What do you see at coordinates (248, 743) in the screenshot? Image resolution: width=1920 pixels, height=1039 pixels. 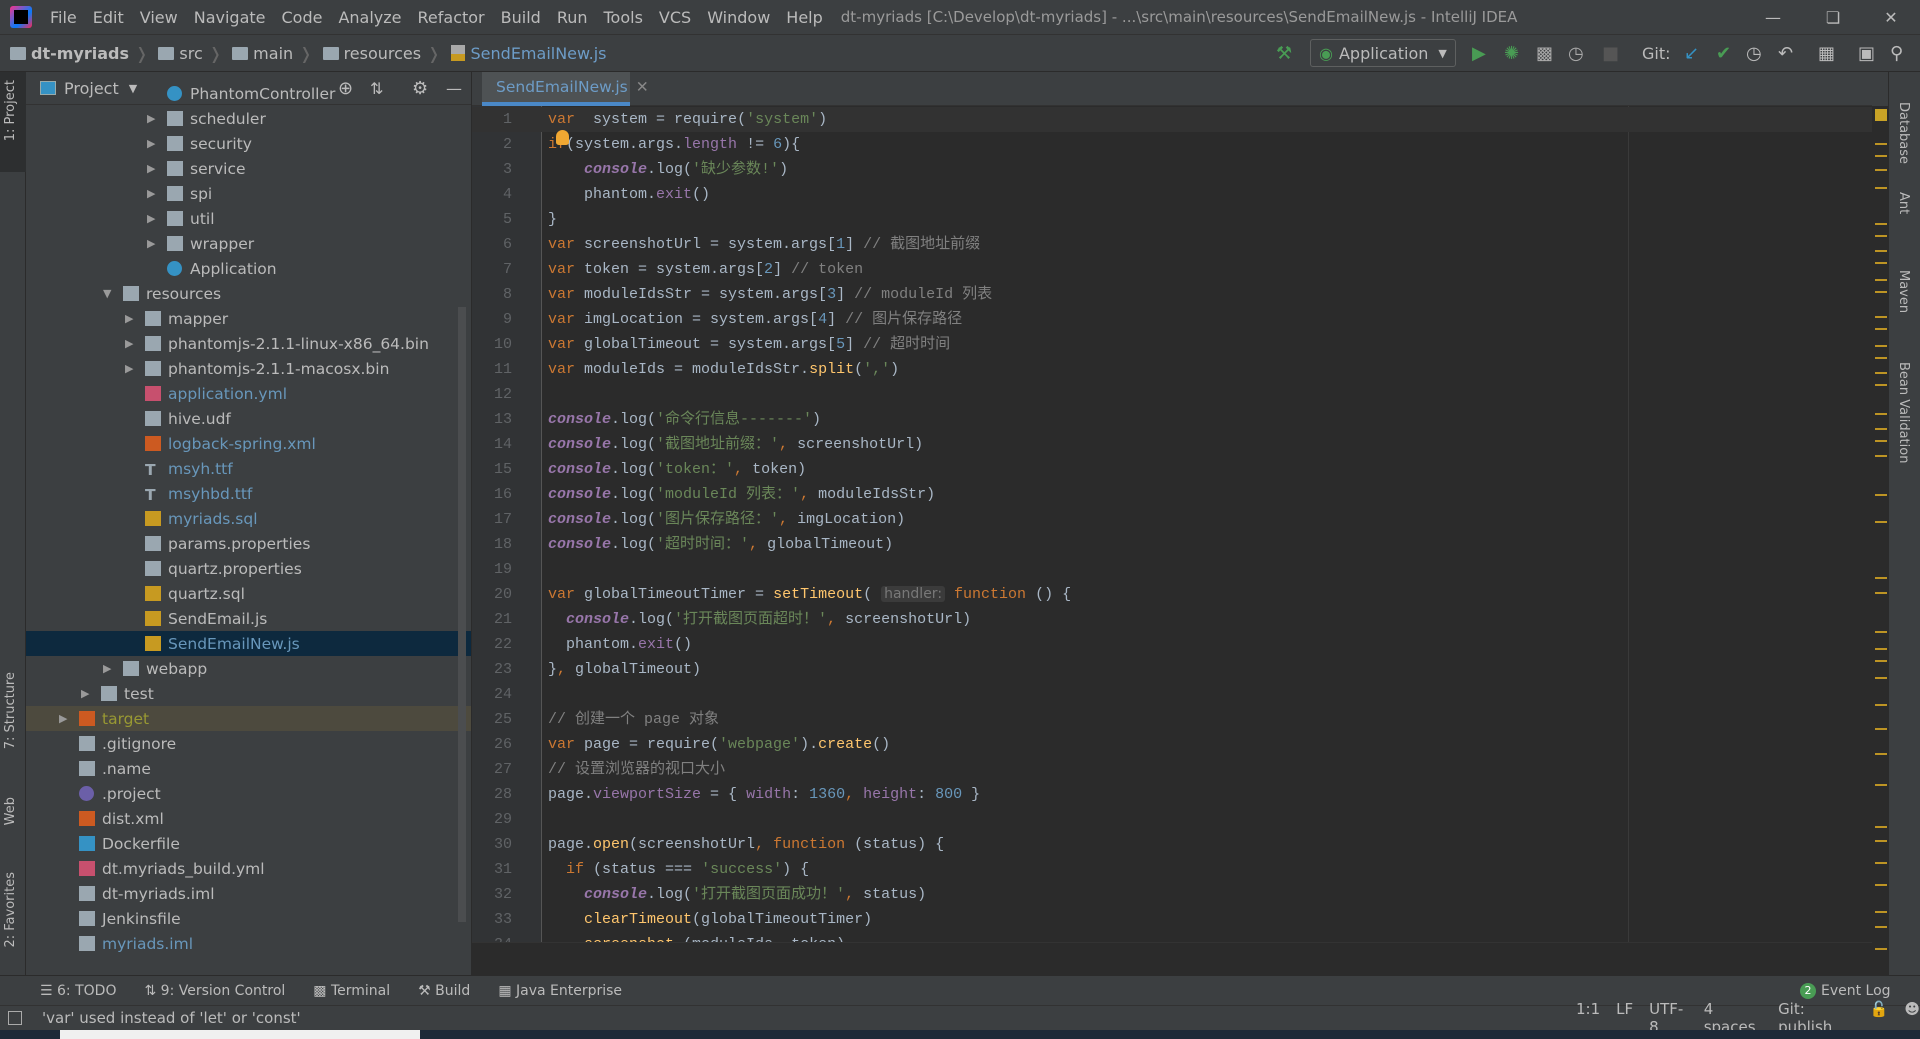 I see `tree-item: .gitignore` at bounding box center [248, 743].